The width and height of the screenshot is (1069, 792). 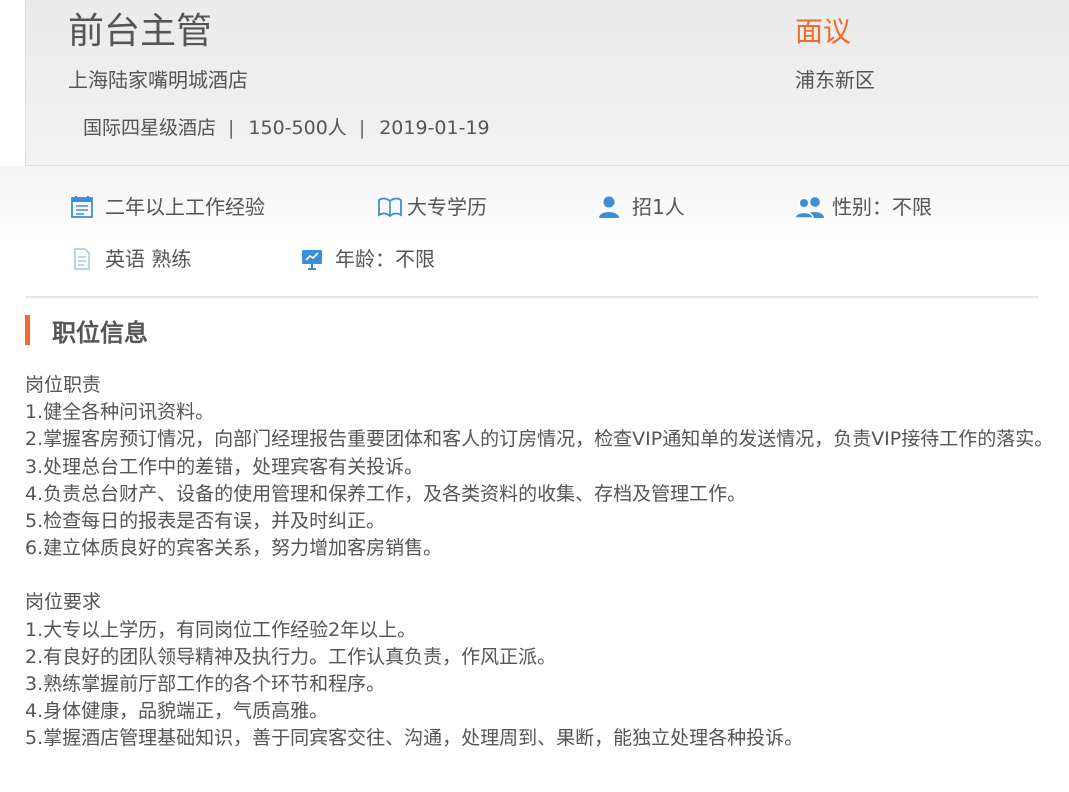 I want to click on requirement-language: 英语 熟练, so click(x=130, y=259).